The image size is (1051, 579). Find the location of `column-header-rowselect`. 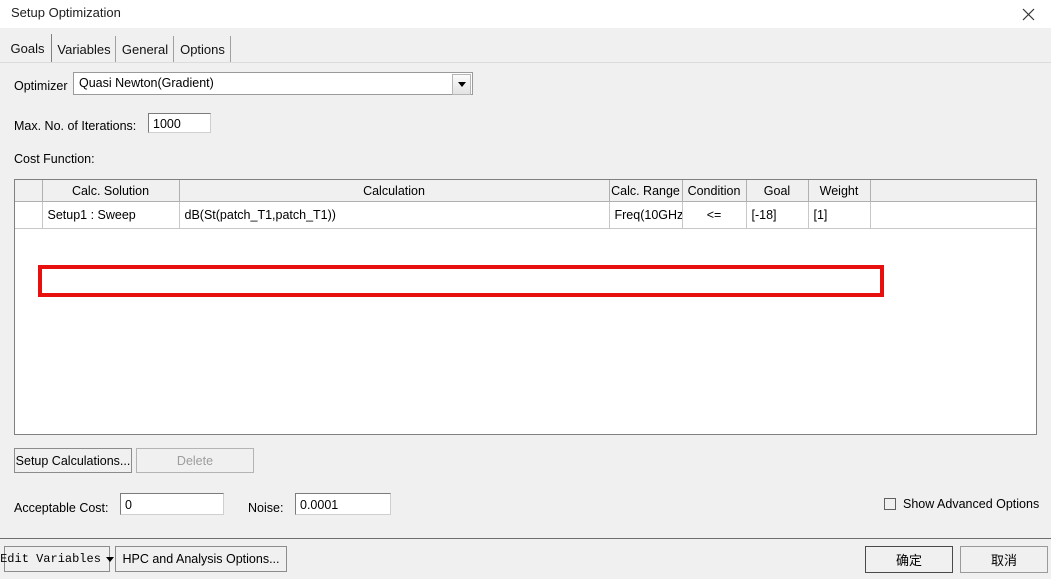

column-header-rowselect is located at coordinates (29, 191).